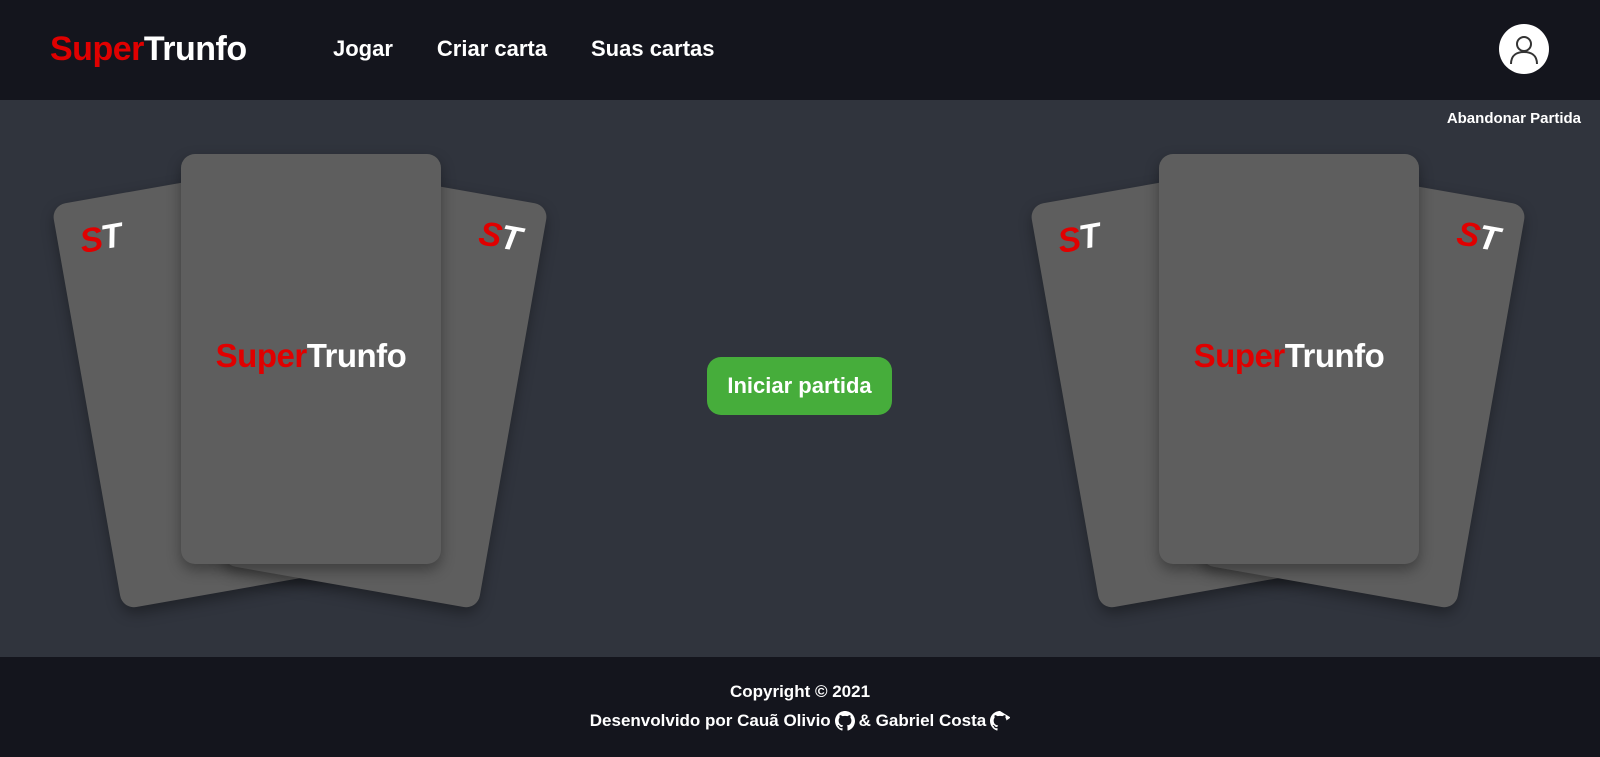 The image size is (1600, 757). What do you see at coordinates (710, 720) in the screenshot?
I see `dev-credit-1: Desenvolvido por Cauã Olivio` at bounding box center [710, 720].